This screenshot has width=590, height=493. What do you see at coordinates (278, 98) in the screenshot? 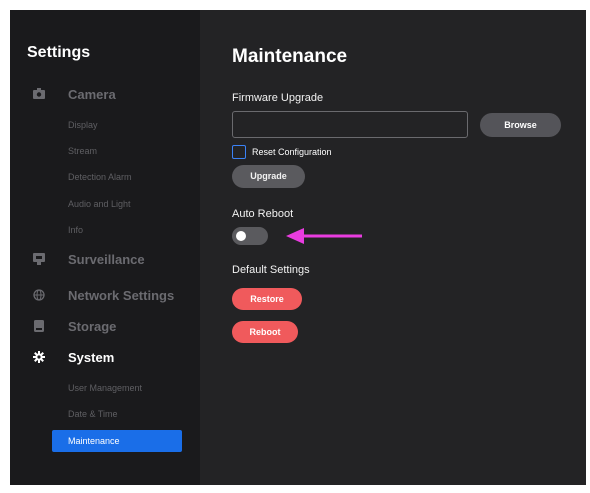
I see `firmware-upgrade-label: Firmware Upgrade` at bounding box center [278, 98].